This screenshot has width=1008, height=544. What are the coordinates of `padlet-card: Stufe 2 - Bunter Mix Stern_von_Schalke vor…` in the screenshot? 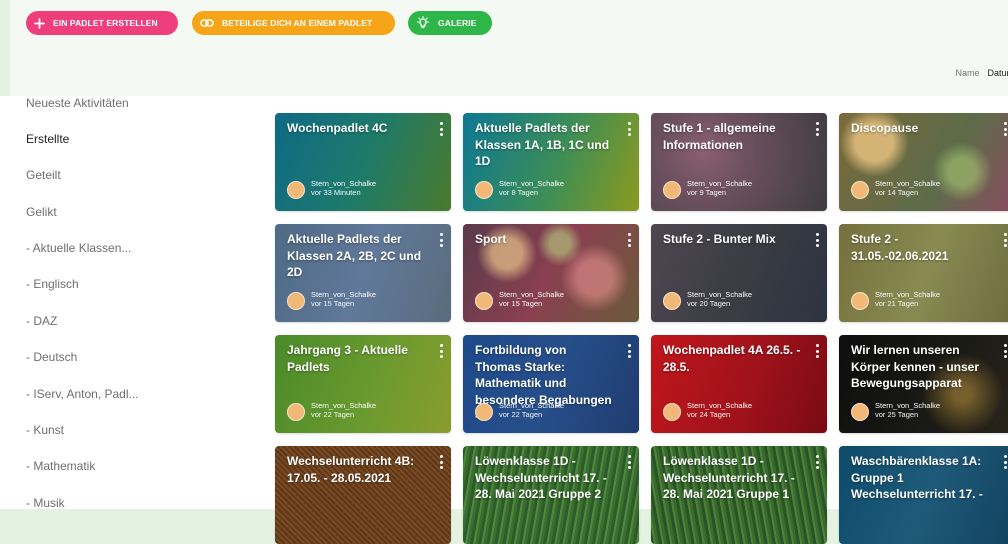 It's located at (739, 273).